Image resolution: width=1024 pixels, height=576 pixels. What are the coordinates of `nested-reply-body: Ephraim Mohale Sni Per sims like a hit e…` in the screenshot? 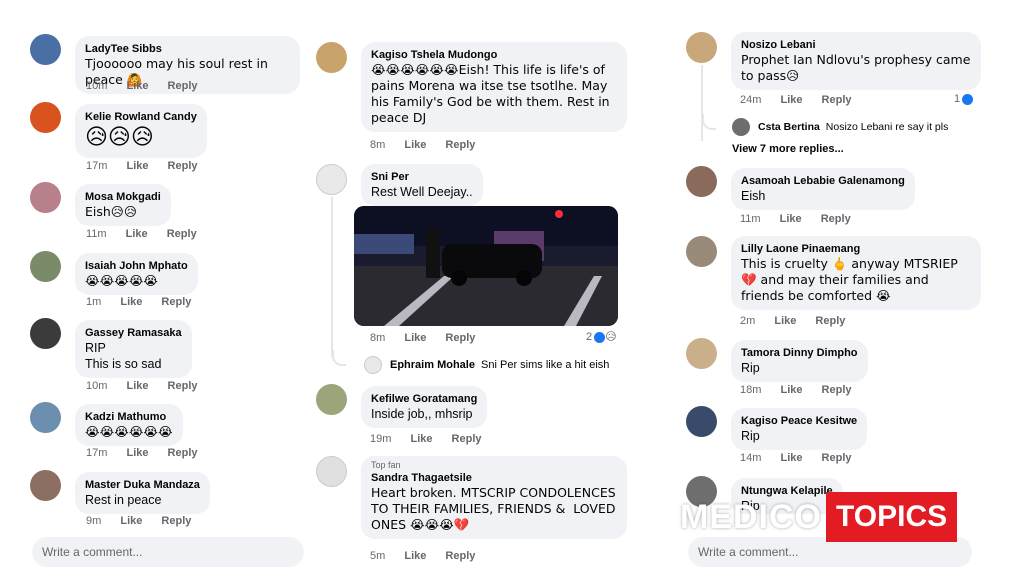 It's located at (499, 365).